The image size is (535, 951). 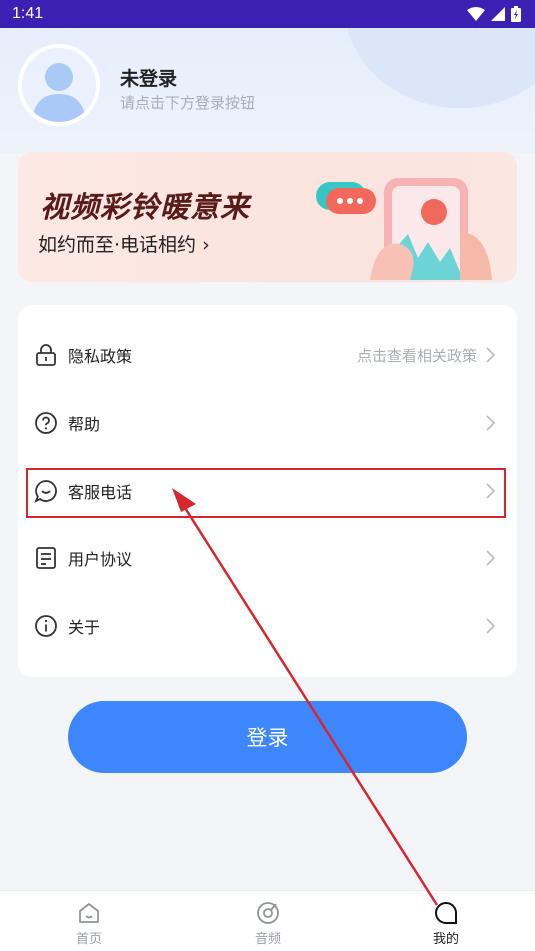 What do you see at coordinates (267, 90) in the screenshot?
I see `profile-header: 未登录 请点击下方登录按钮` at bounding box center [267, 90].